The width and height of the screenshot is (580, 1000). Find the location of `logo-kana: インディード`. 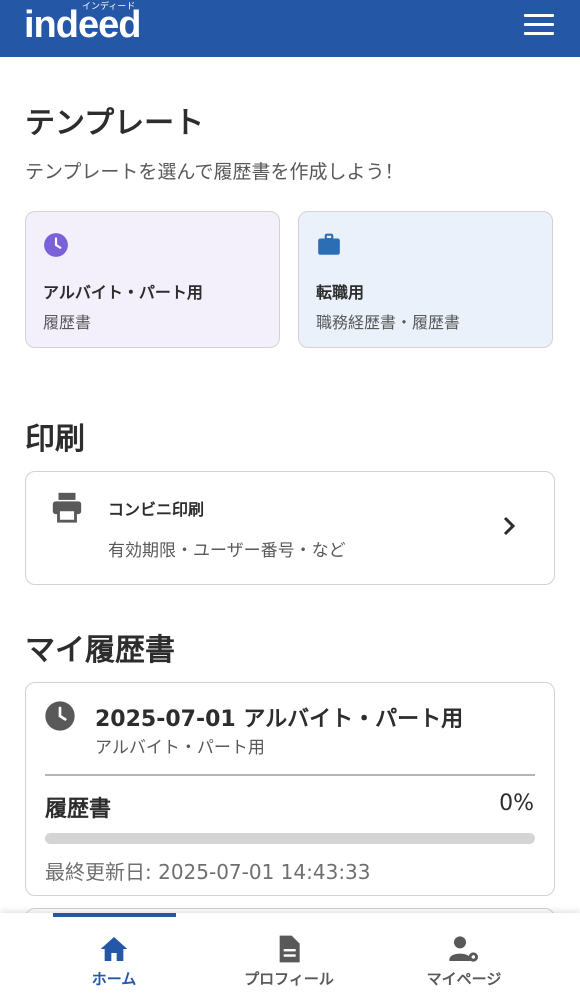

logo-kana: インディード is located at coordinates (109, 7).